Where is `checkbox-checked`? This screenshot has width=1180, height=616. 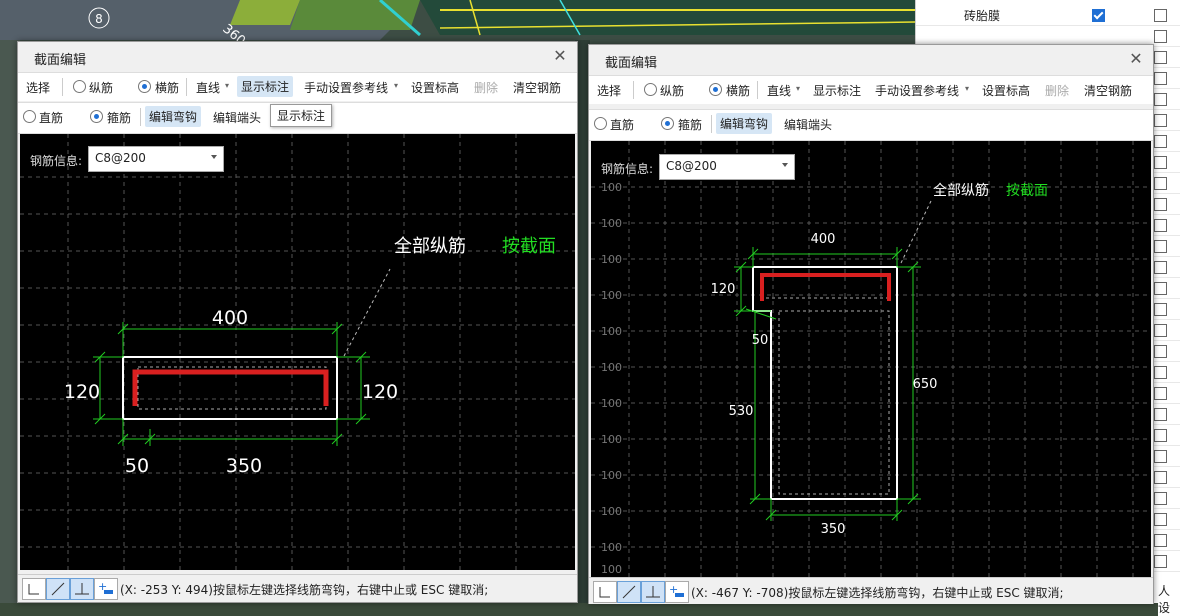
checkbox-checked is located at coordinates (1098, 15).